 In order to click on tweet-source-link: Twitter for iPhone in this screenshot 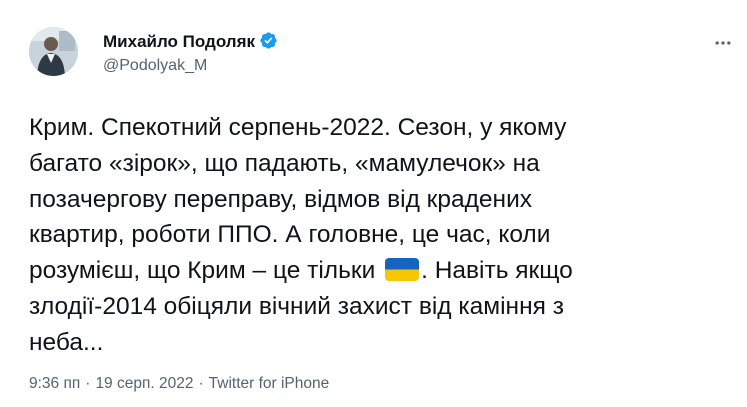, I will do `click(269, 383)`.